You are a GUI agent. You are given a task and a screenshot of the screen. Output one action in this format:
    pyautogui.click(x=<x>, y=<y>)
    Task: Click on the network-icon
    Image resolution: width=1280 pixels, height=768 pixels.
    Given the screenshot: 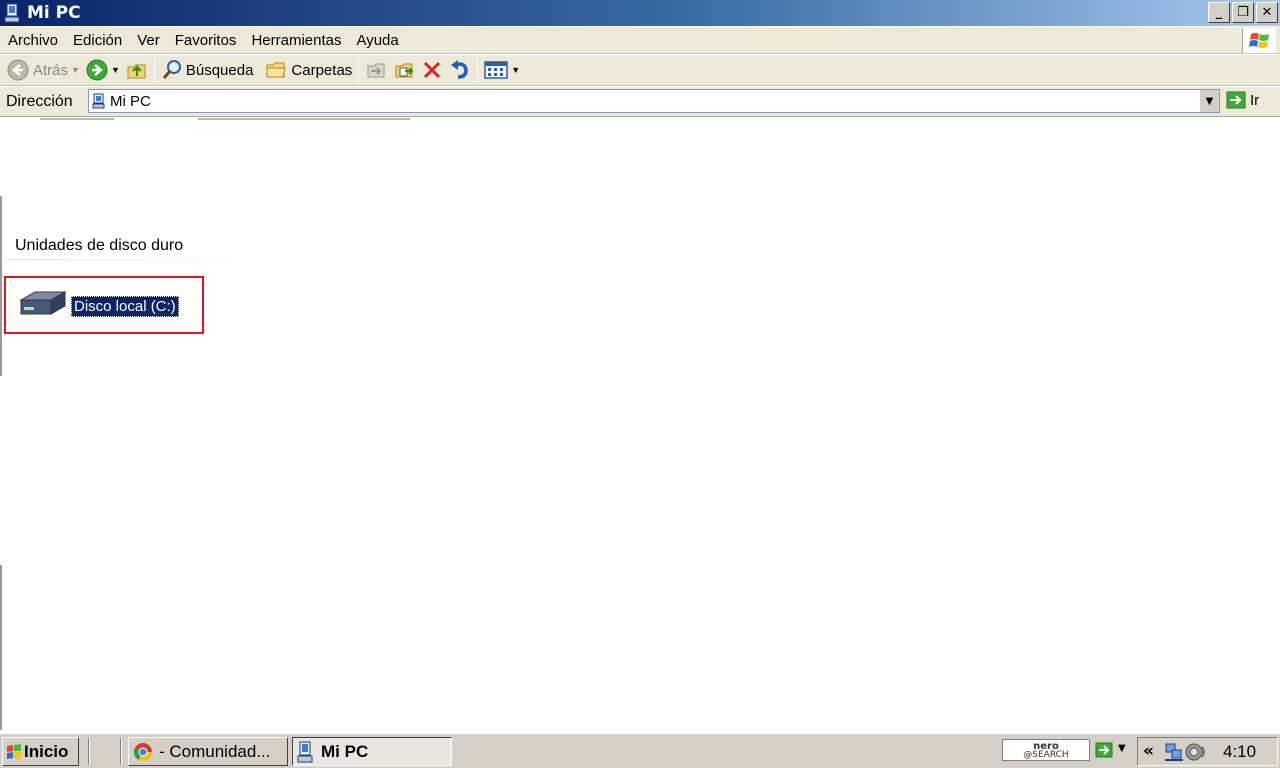 What is the action you would take?
    pyautogui.click(x=1174, y=752)
    